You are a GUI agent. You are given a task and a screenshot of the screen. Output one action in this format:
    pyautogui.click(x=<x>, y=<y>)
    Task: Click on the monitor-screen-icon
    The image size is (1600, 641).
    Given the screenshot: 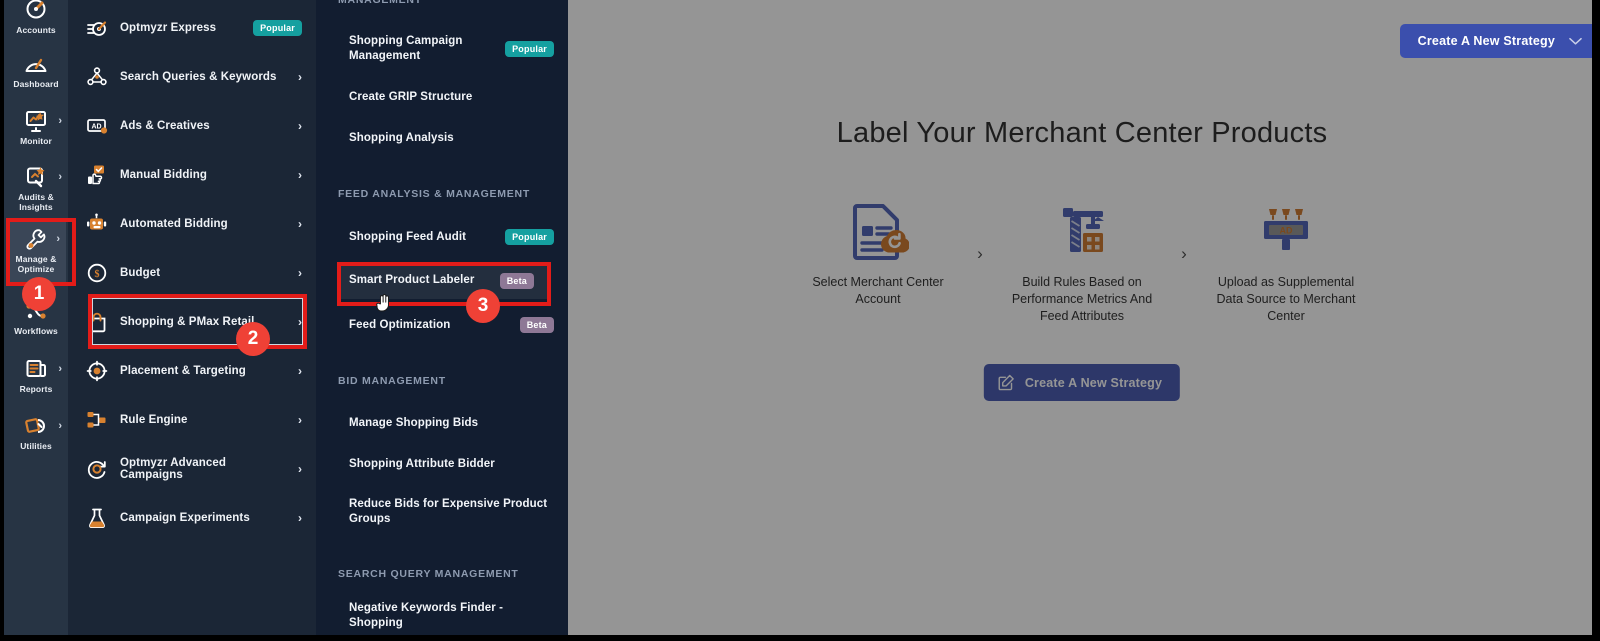 What is the action you would take?
    pyautogui.click(x=36, y=121)
    